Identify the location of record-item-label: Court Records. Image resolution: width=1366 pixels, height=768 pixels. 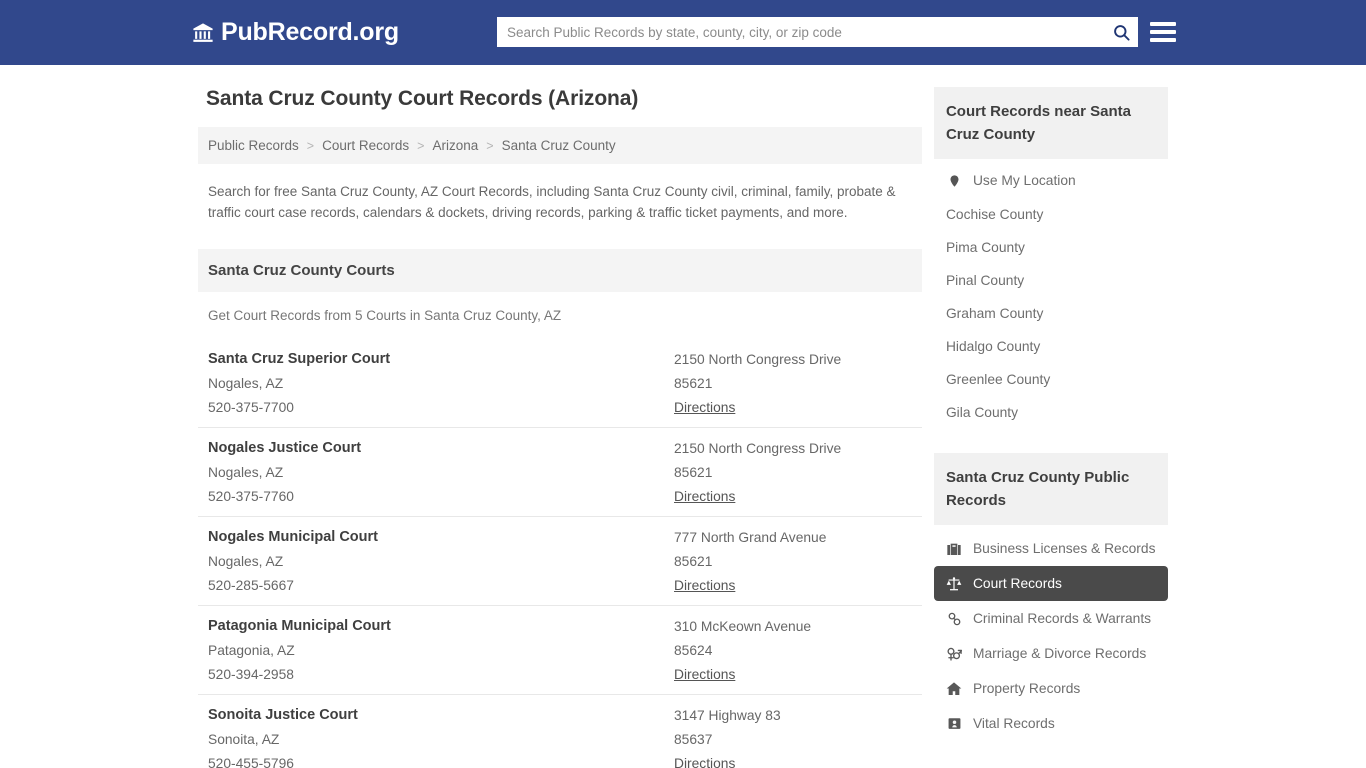
(1017, 583).